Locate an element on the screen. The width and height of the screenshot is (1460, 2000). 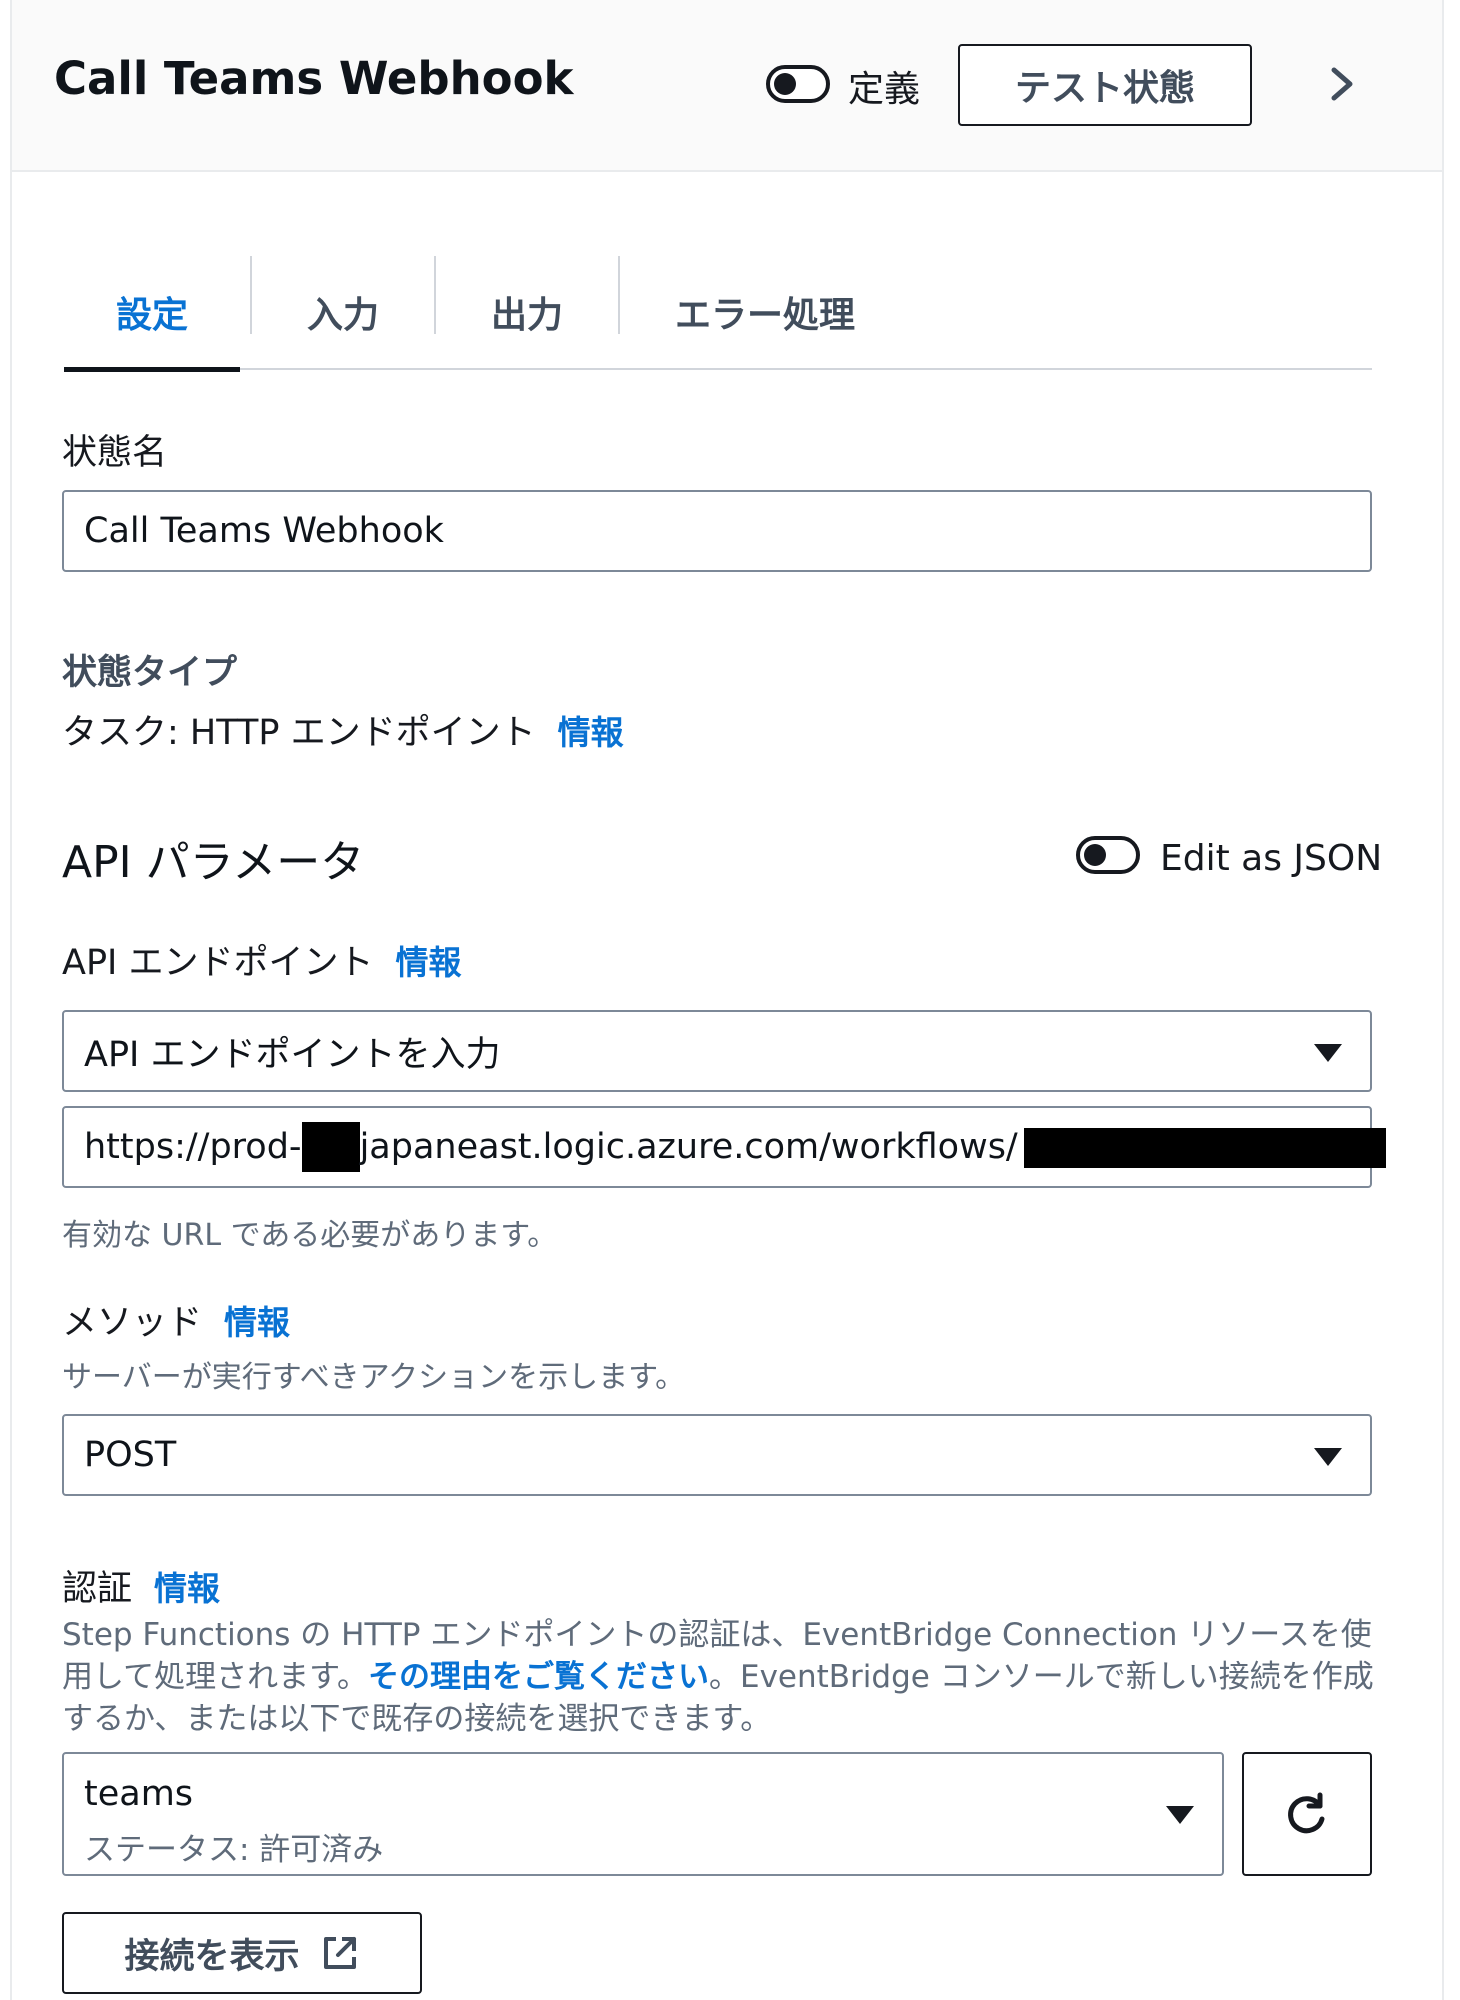
tab-error-handling: エラー処理 is located at coordinates (765, 312).